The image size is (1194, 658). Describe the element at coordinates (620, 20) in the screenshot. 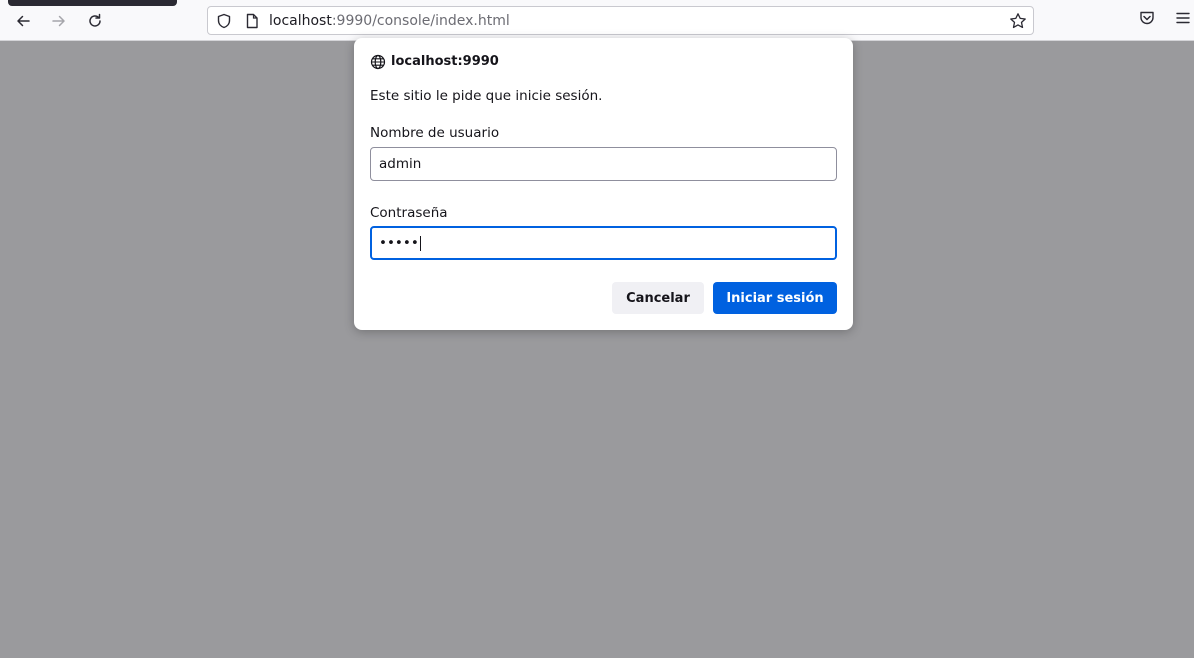

I see `url-bar: localhost:9990/console/index.html` at that location.